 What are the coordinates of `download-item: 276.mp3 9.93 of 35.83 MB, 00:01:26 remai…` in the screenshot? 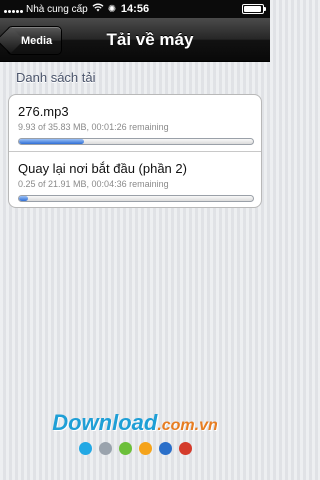 It's located at (135, 123).